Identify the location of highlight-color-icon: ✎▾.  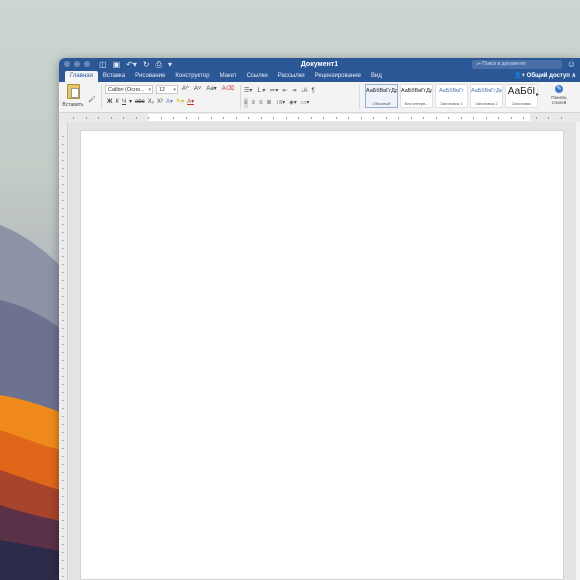
(180, 102).